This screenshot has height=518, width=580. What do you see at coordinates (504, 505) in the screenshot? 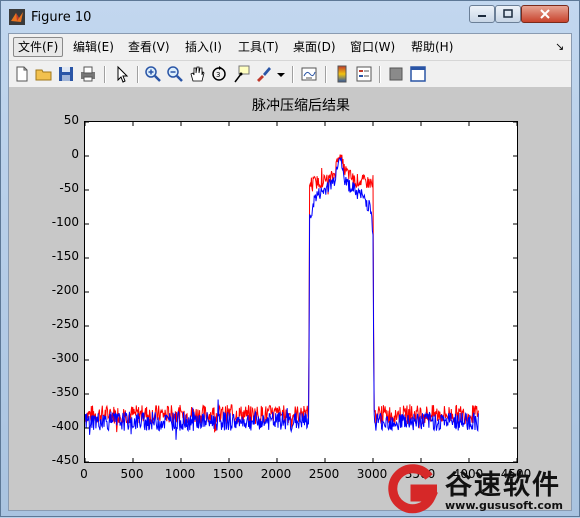
I see `watermark-url: www.gususoft.com` at bounding box center [504, 505].